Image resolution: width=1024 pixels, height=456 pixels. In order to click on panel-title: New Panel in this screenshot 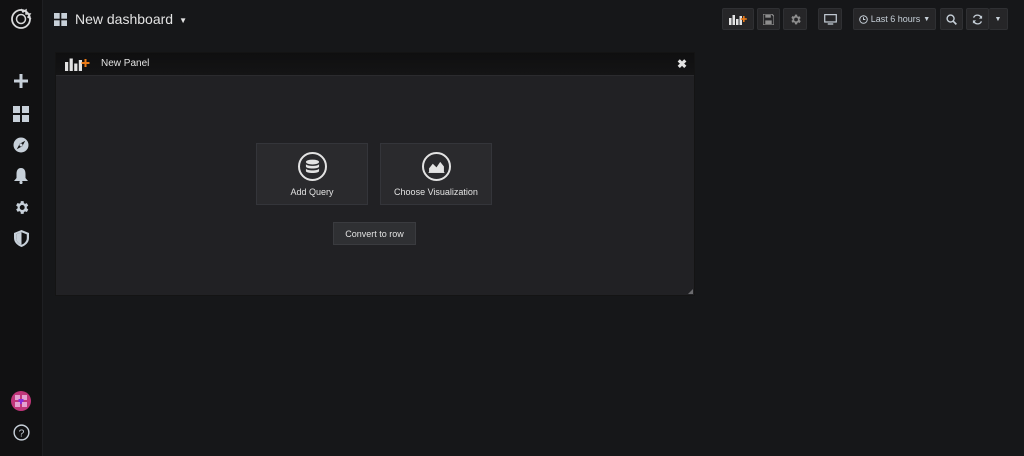, I will do `click(125, 63)`.